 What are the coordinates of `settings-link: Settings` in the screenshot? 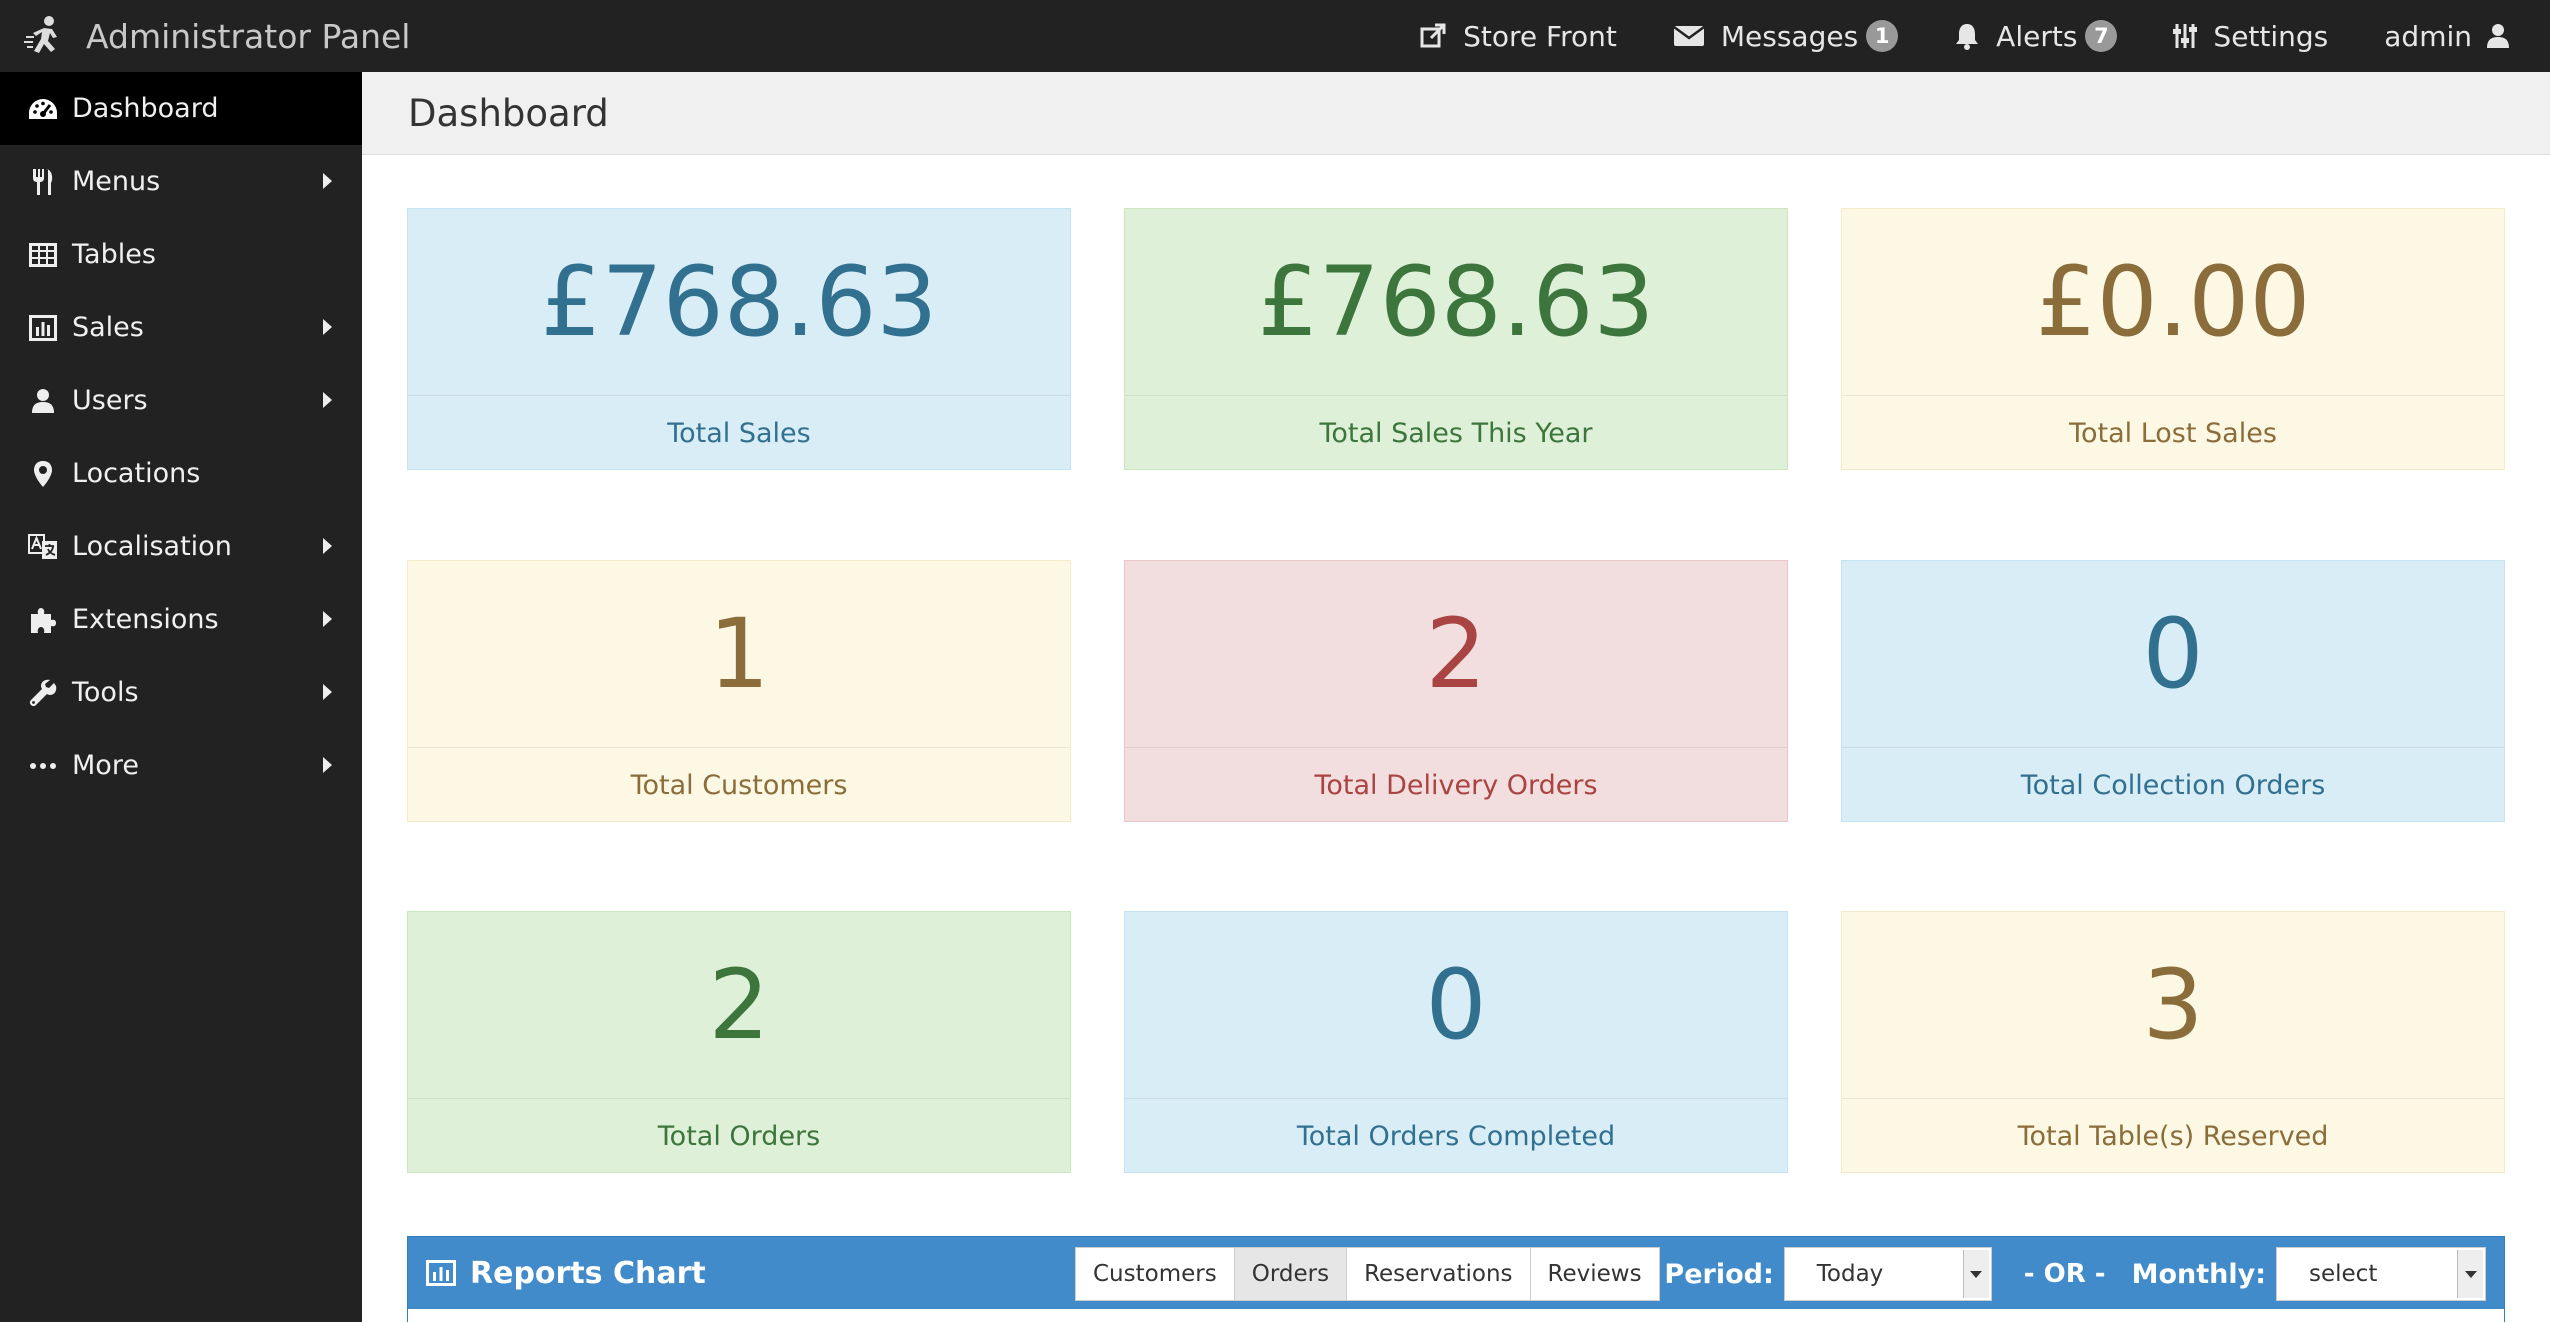 It's located at (2250, 36).